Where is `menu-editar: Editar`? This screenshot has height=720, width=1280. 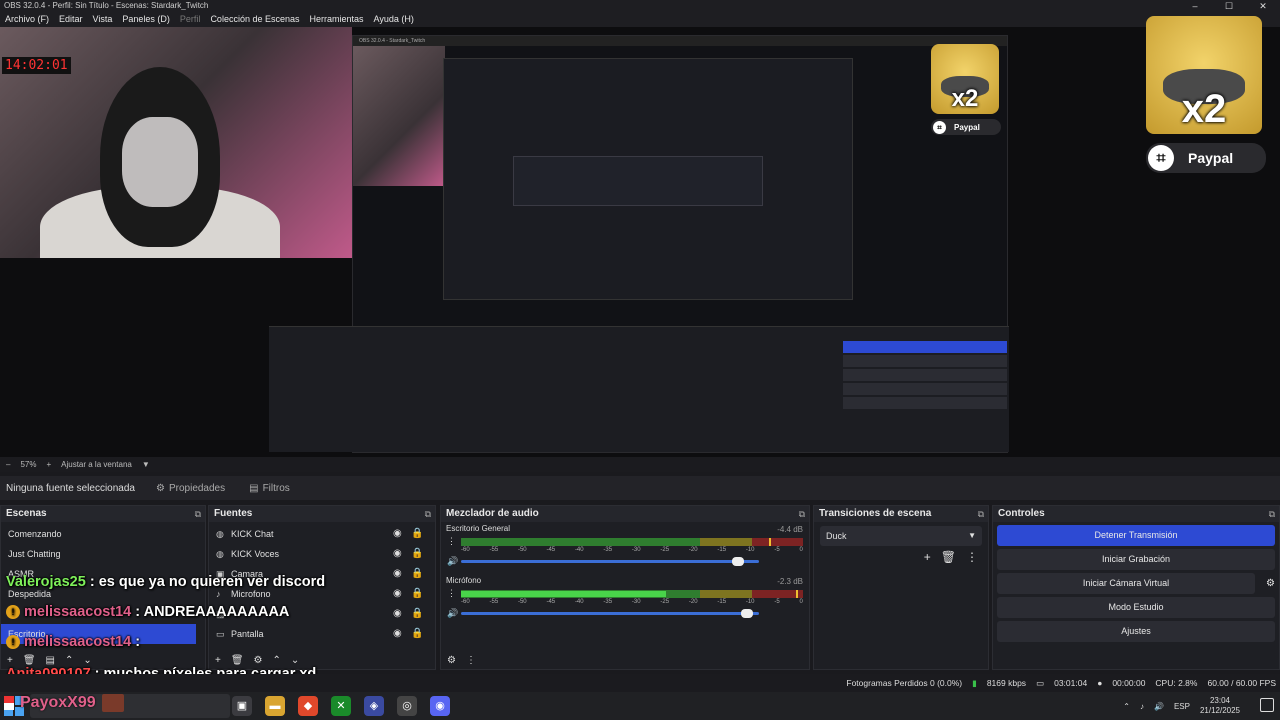 menu-editar: Editar is located at coordinates (71, 19).